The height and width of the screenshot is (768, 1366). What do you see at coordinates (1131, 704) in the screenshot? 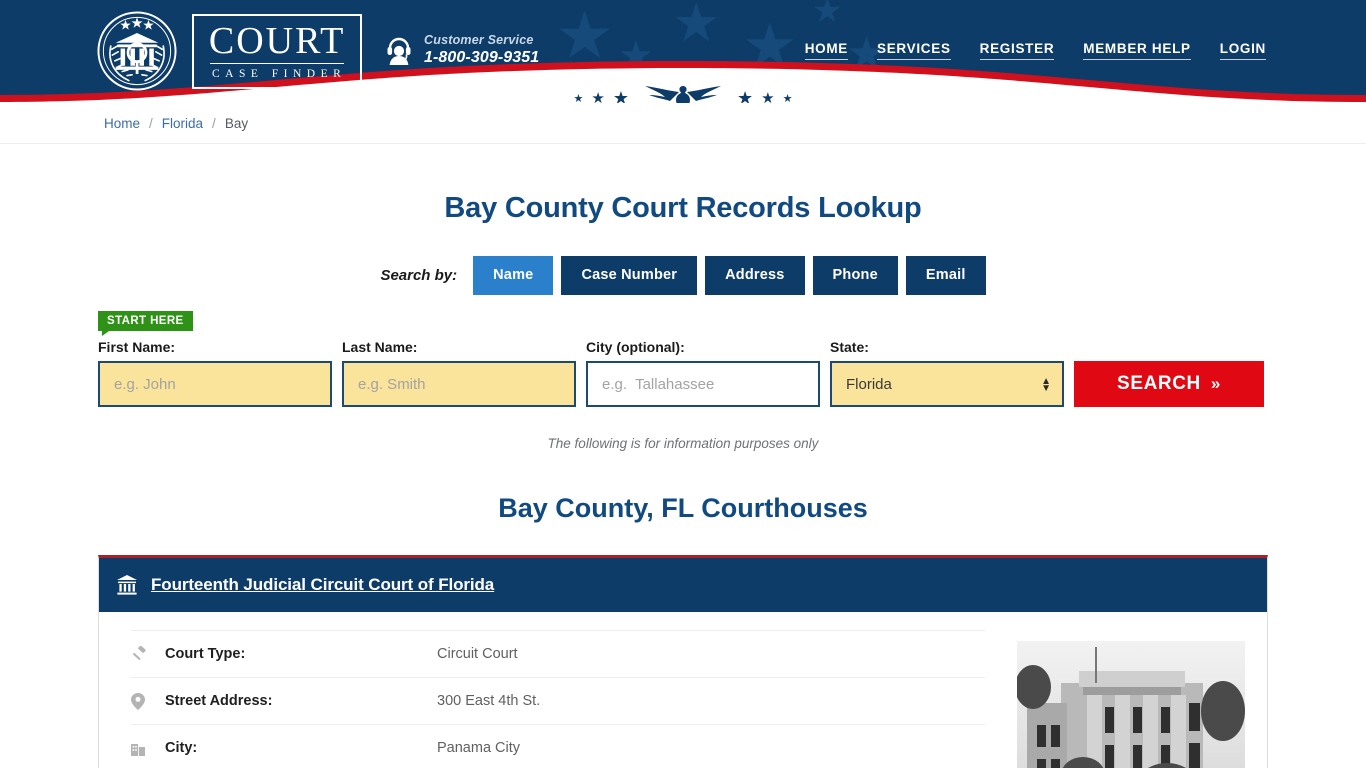
I see `courthouse-photo` at bounding box center [1131, 704].